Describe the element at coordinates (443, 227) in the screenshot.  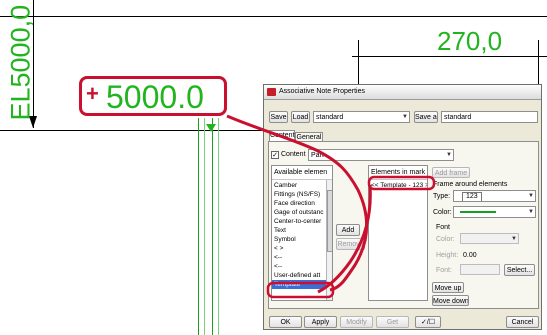
I see `font-section-label: Font` at that location.